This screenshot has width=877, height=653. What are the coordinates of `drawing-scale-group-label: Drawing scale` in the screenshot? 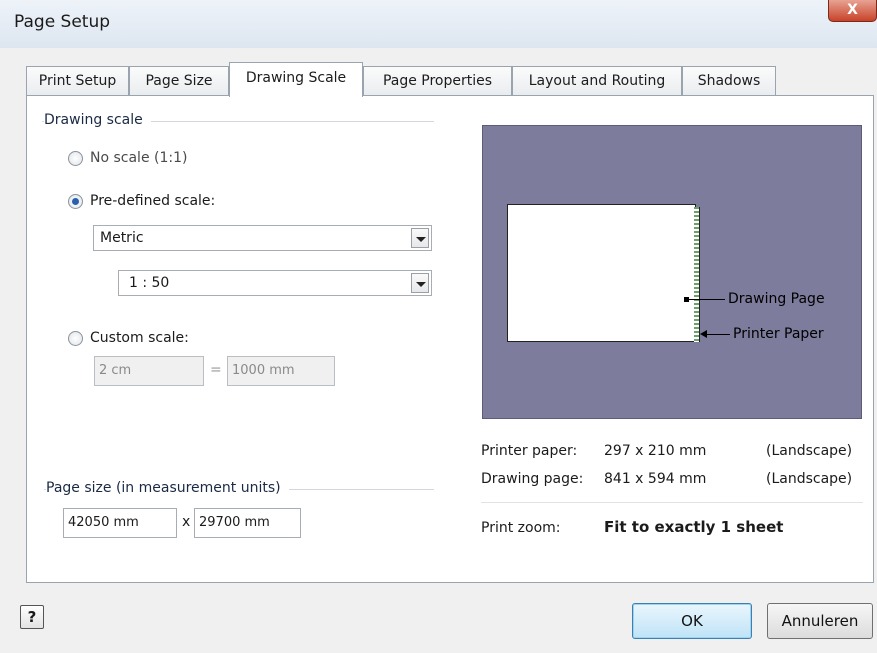 It's located at (97, 120).